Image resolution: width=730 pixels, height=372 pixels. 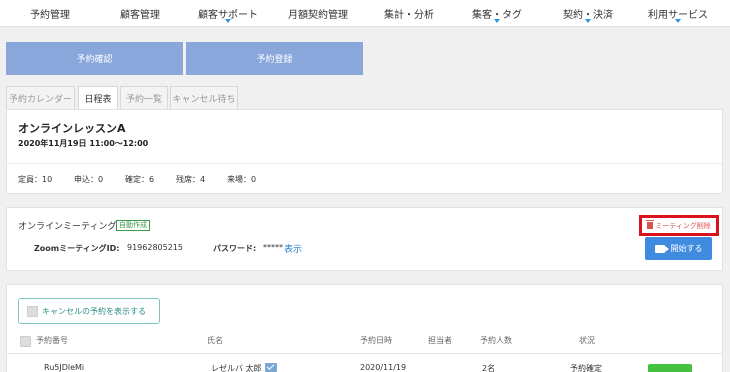 I want to click on meeting-title: オンラインミーティング, so click(x=67, y=227).